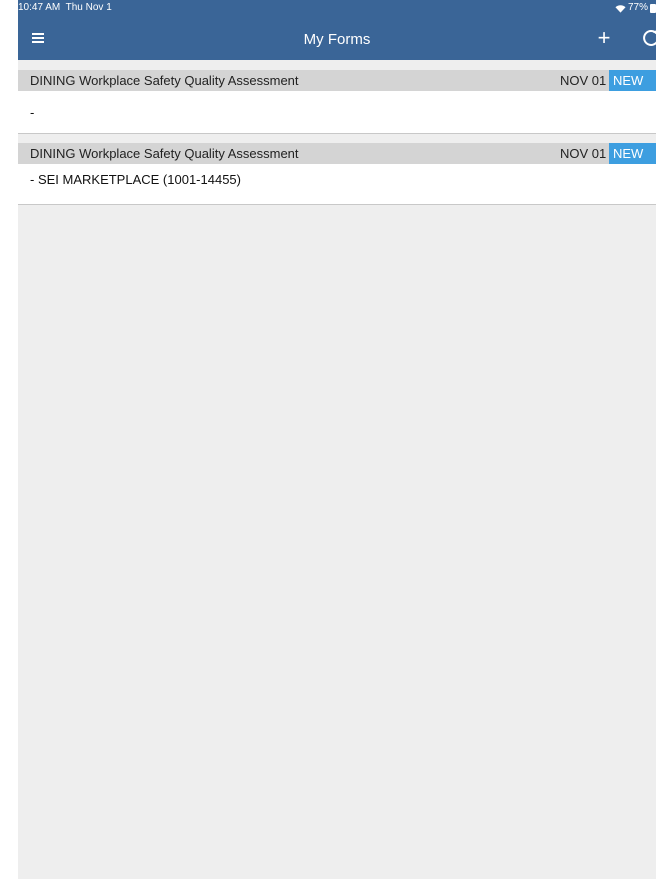 Image resolution: width=656 pixels, height=879 pixels. What do you see at coordinates (337, 184) in the screenshot?
I see `form-item-body: - SEI MARKETPLACE (1001-14455)` at bounding box center [337, 184].